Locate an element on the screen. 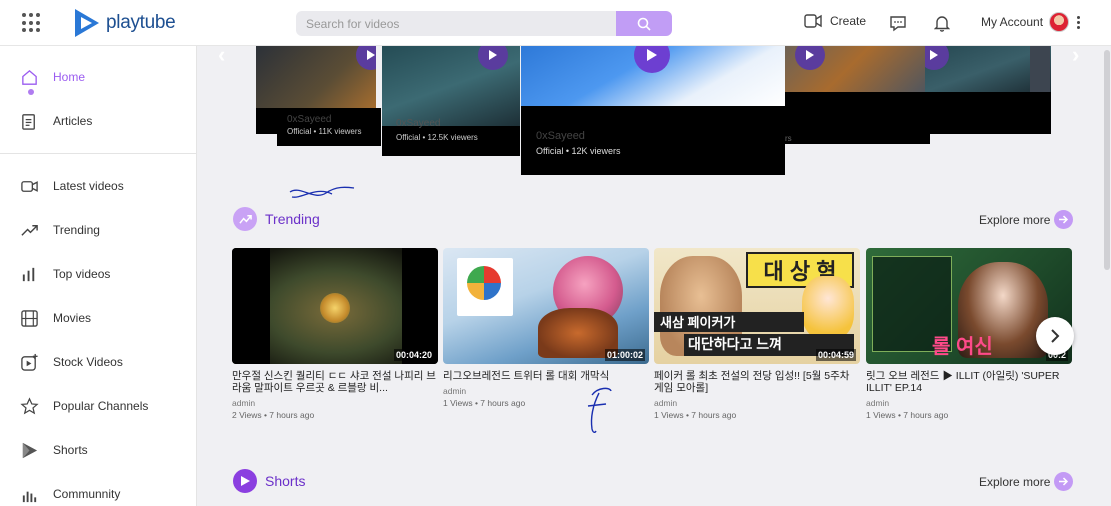  featured-card-info: 0xSayeed Official • 11K viewers is located at coordinates (329, 127).